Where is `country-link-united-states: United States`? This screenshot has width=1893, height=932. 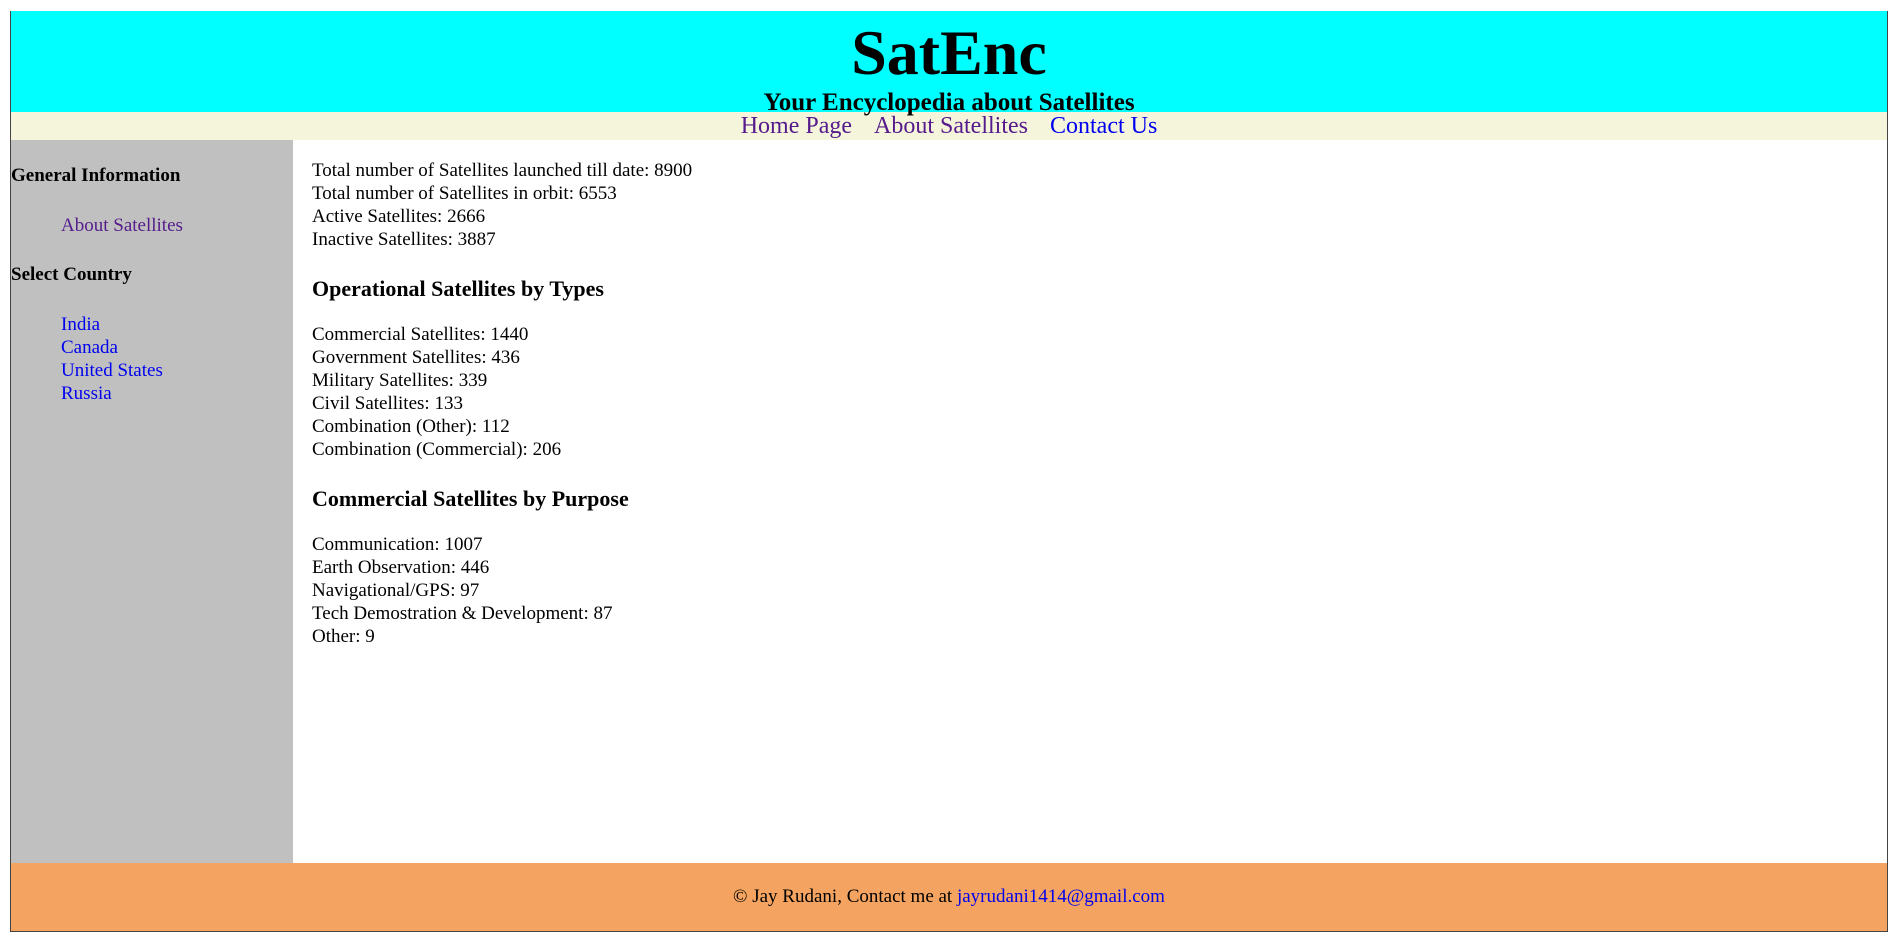 country-link-united-states: United States is located at coordinates (112, 370).